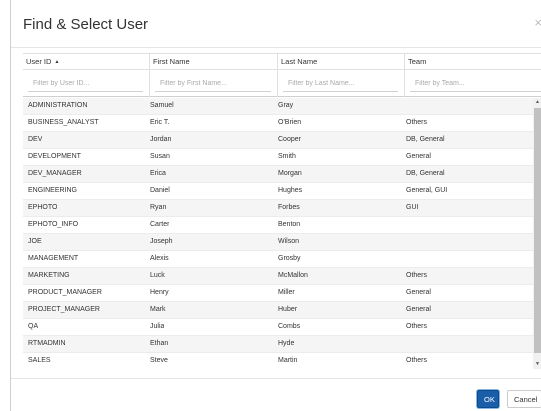 This screenshot has width=541, height=411. Describe the element at coordinates (158, 207) in the screenshot. I see `cell-first-name: Ryan` at that location.